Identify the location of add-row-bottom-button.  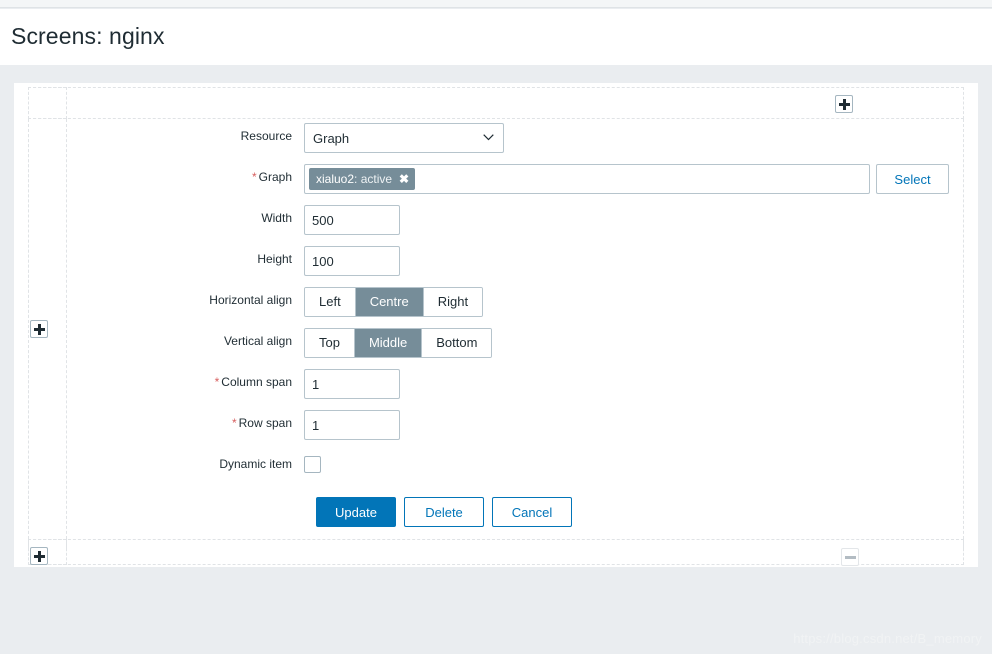
(39, 556).